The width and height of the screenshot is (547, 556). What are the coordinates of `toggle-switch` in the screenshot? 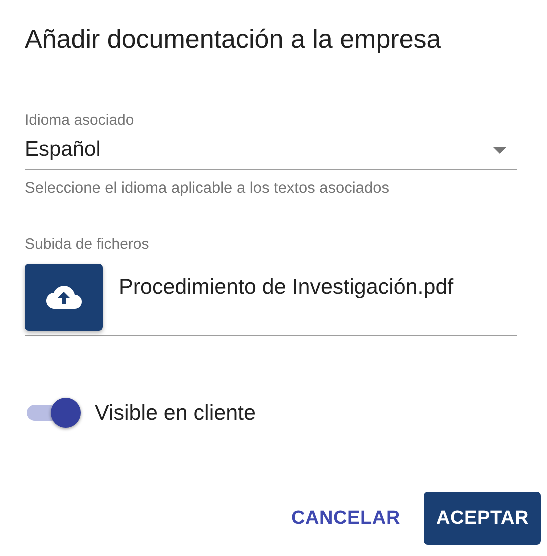 It's located at (53, 413).